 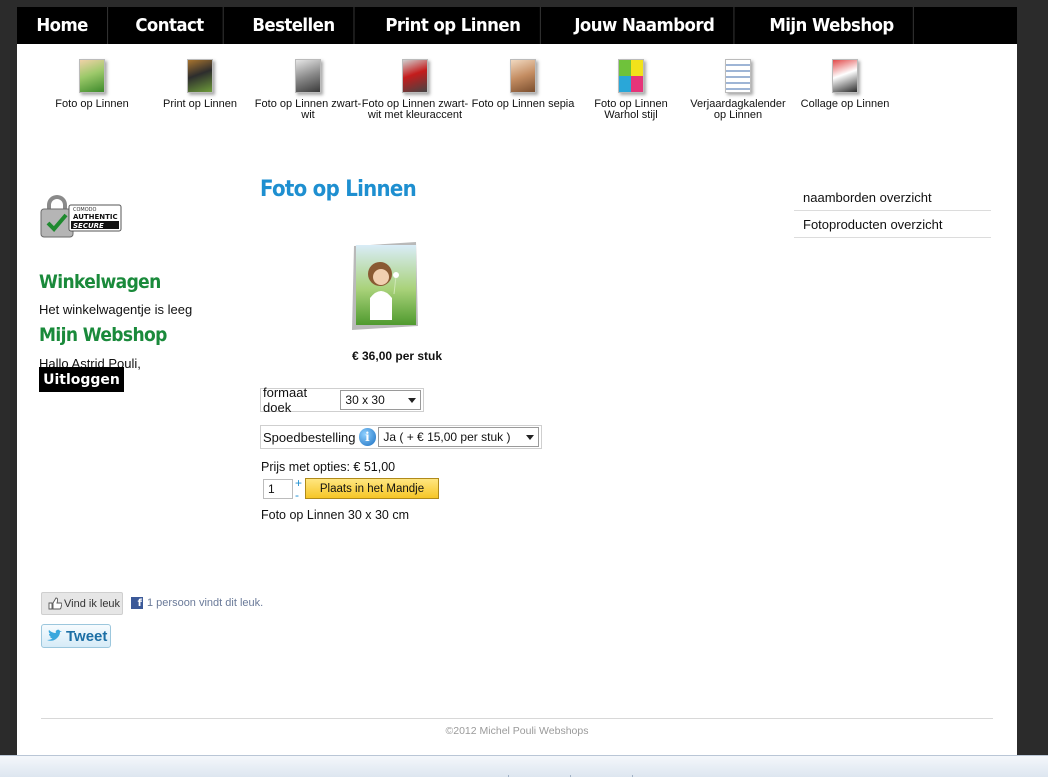 What do you see at coordinates (116, 309) in the screenshot?
I see `cart-status: Het winkelwagentje is leeg` at bounding box center [116, 309].